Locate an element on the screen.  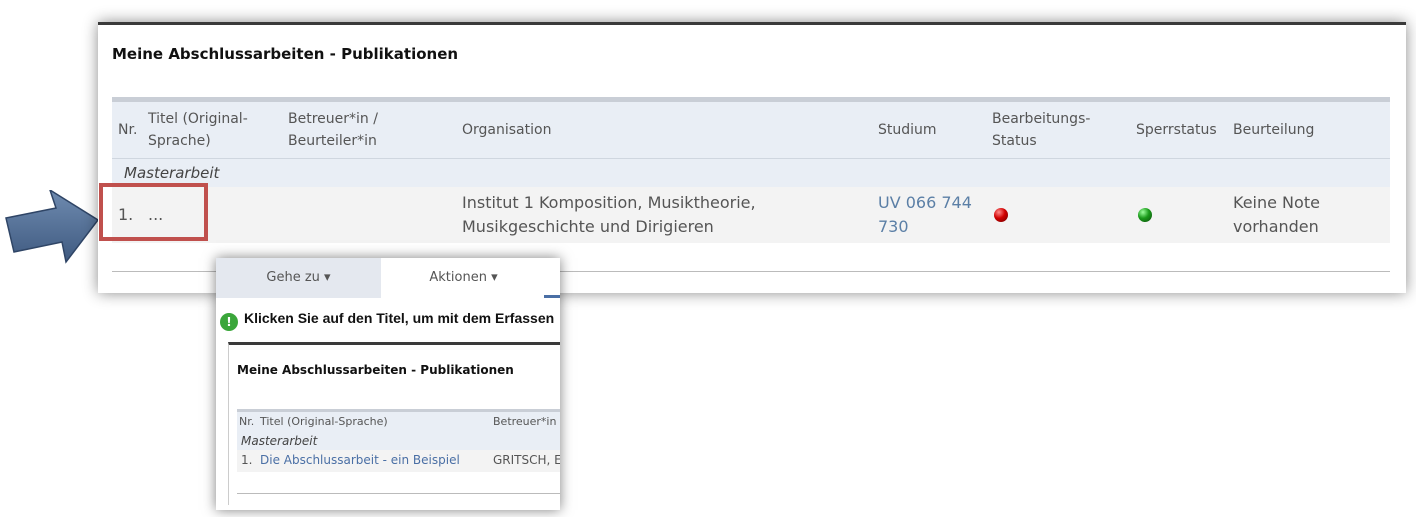
row-studium-link-1: UV 066 744 is located at coordinates (925, 203).